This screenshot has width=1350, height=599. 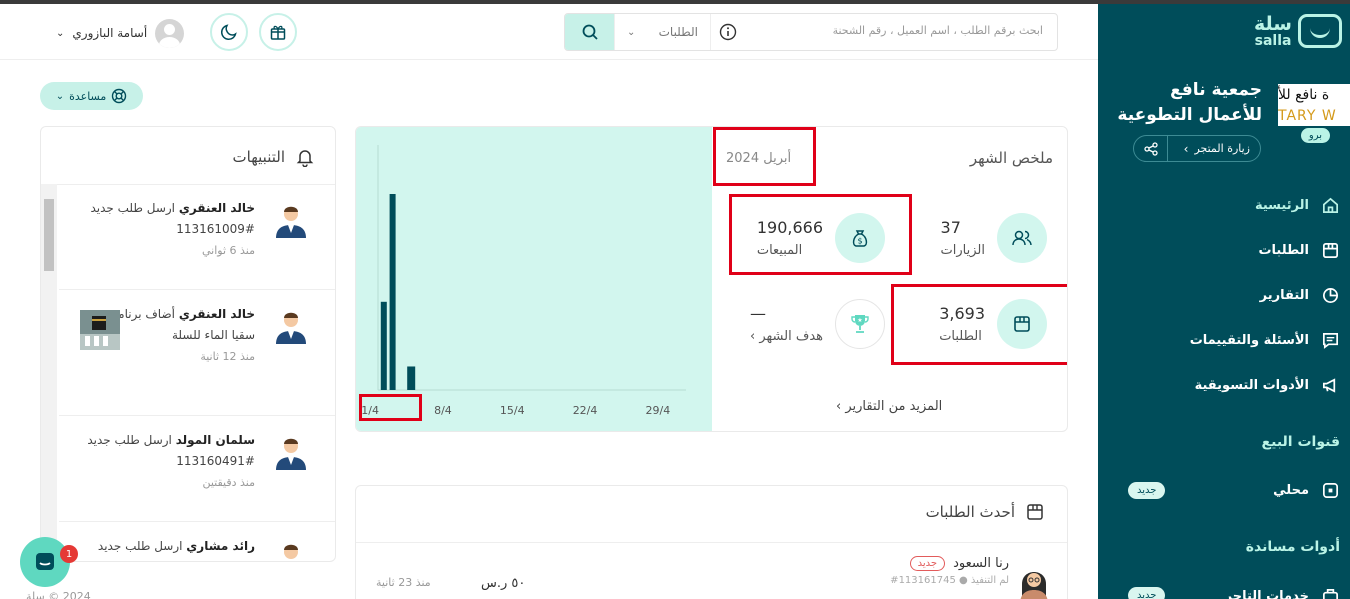 I want to click on x-tick-label: 15/4, so click(x=512, y=410).